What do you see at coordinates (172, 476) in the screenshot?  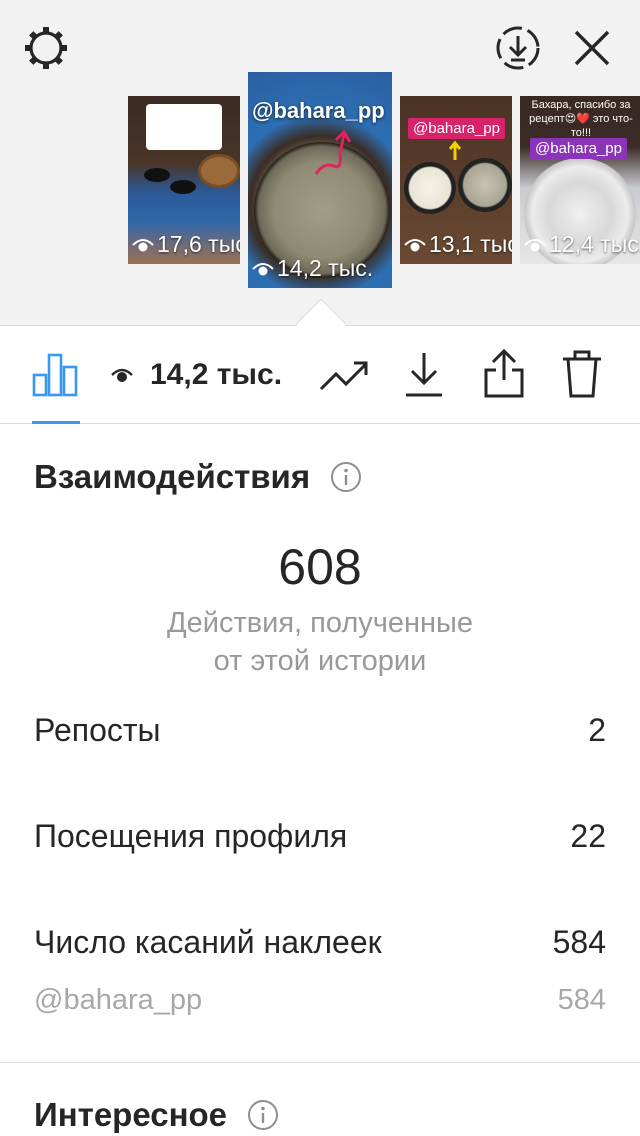 I see `interactions-title: Взаимодействия` at bounding box center [172, 476].